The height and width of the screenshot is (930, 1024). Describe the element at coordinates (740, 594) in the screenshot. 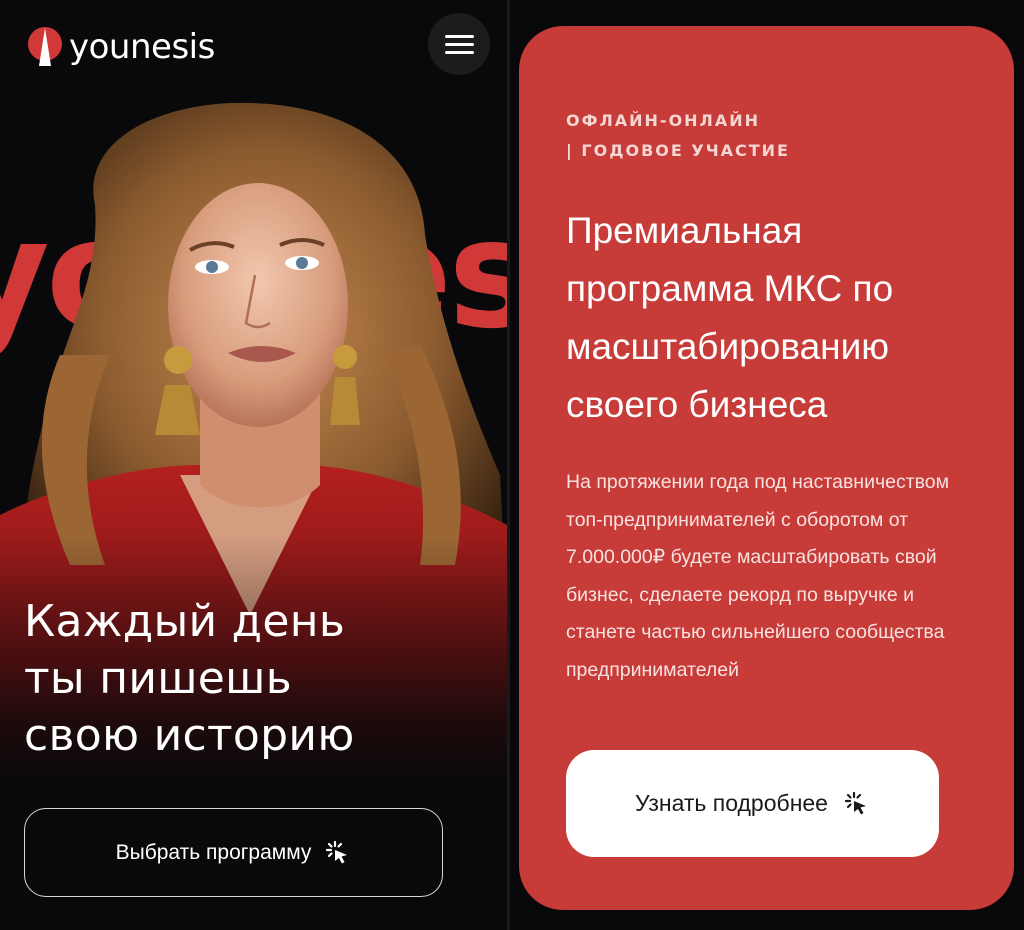

I see `description-line: бизнес, сделаете рекорд по выручке и` at that location.